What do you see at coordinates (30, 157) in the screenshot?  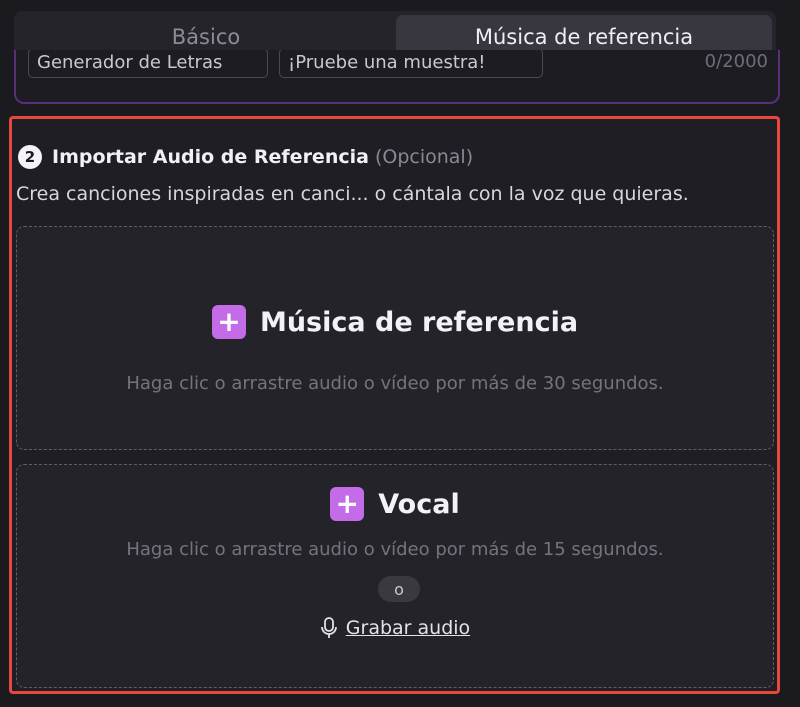 I see `step-number-badge: 2` at bounding box center [30, 157].